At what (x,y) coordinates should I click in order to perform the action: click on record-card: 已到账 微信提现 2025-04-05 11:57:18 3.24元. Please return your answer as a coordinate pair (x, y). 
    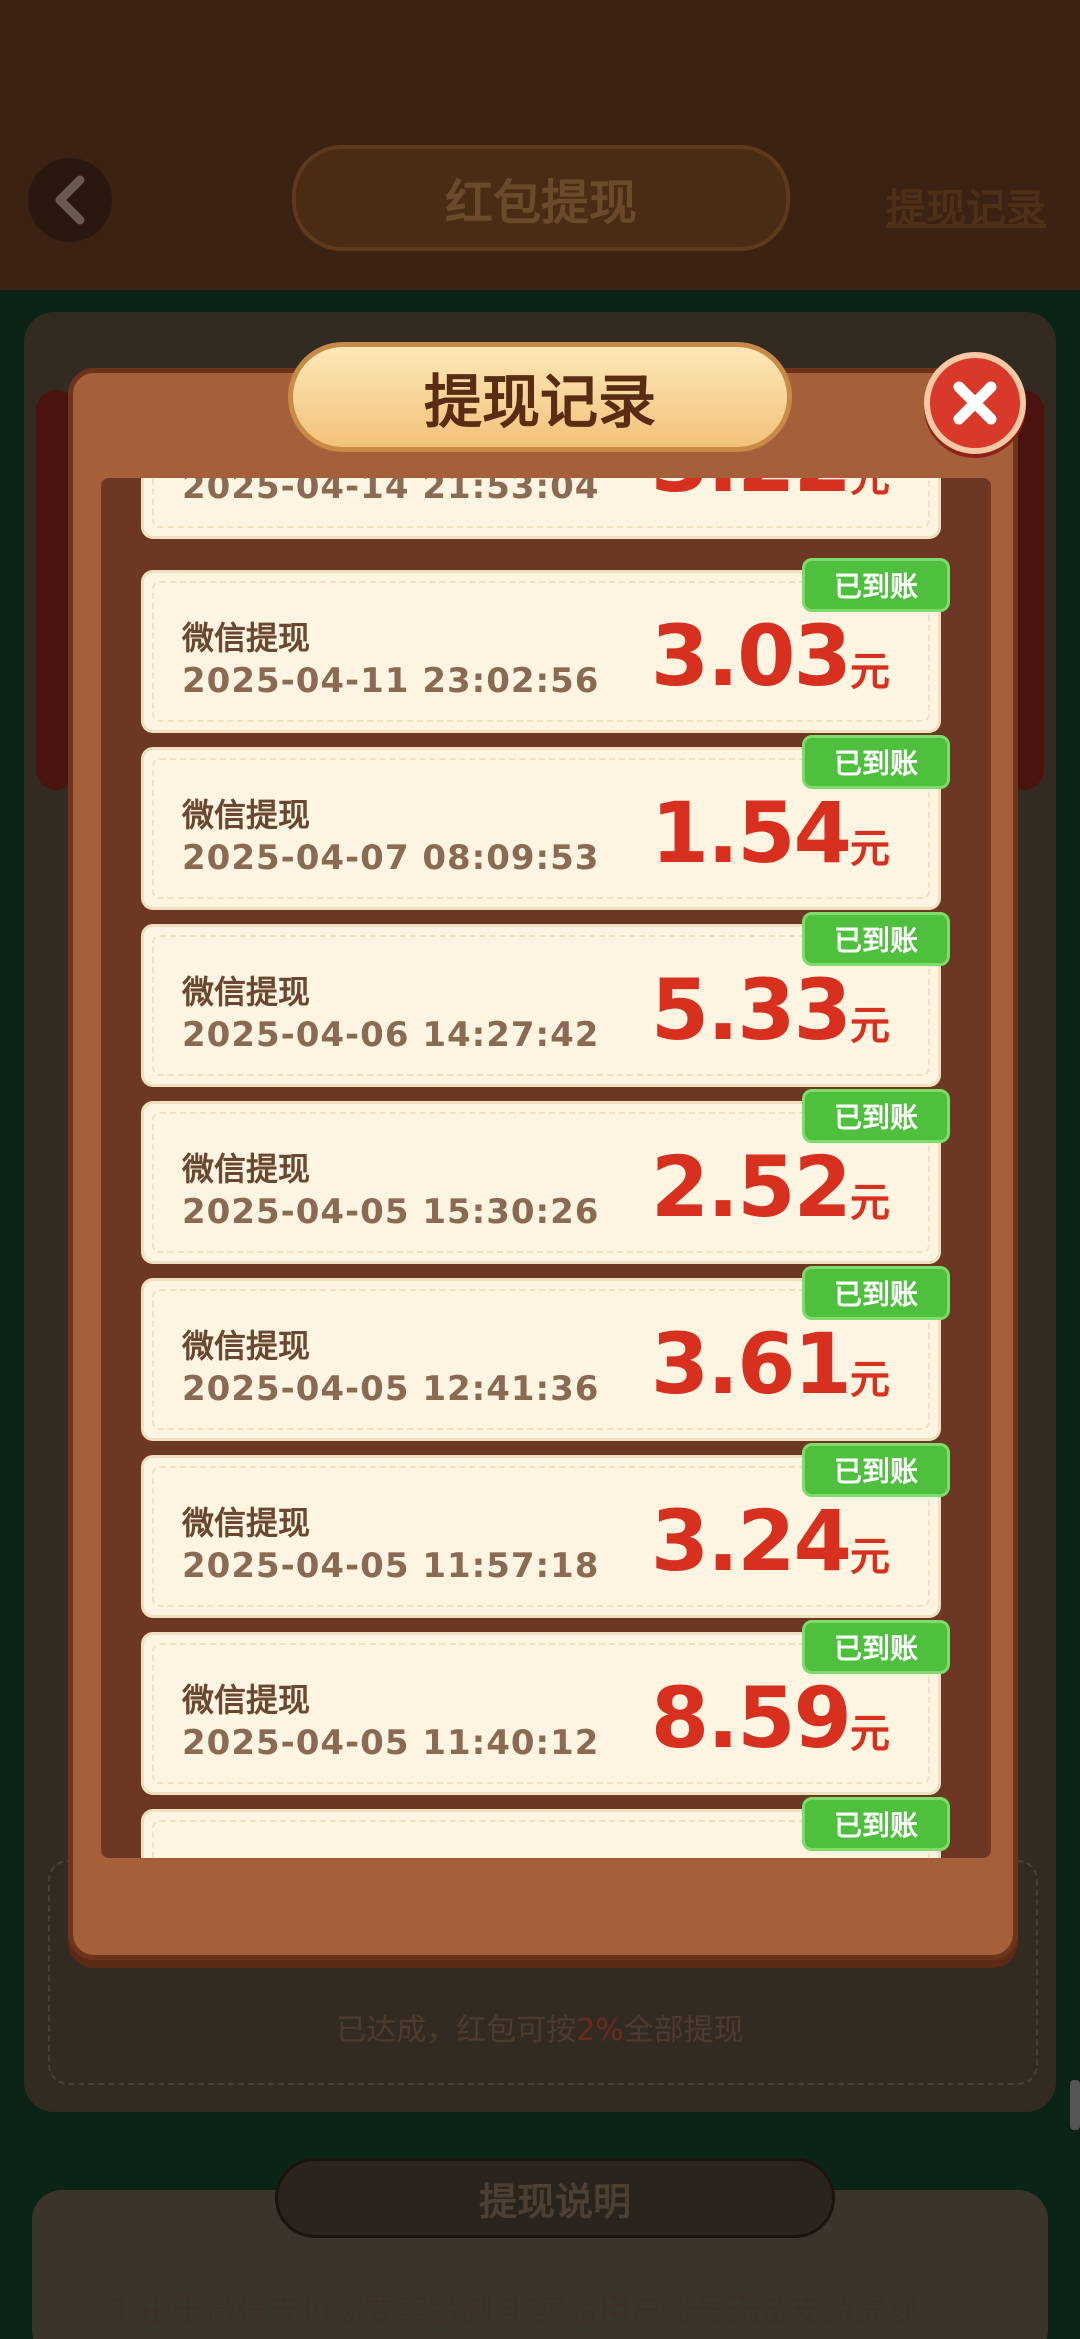
    Looking at the image, I should click on (545, 1530).